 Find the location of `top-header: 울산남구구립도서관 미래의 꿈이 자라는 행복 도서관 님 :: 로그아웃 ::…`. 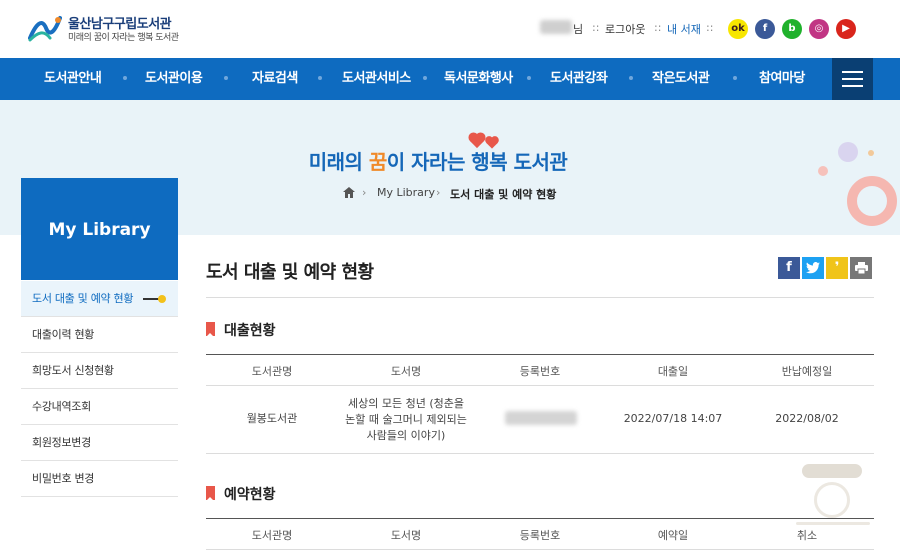

top-header: 울산남구구립도서관 미래의 꿈이 자라는 행복 도서관 님 :: 로그아웃 ::… is located at coordinates (450, 29).